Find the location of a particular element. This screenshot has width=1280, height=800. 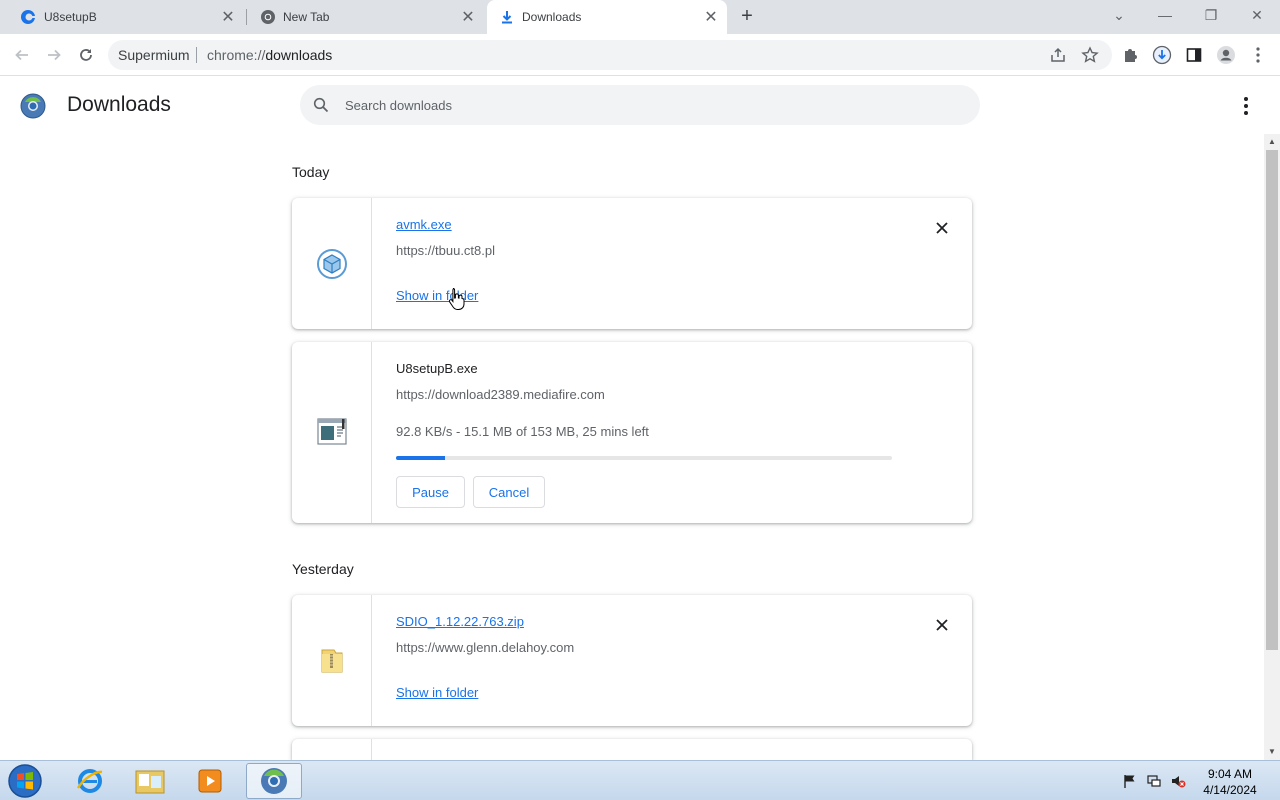

arrow-right-icon is located at coordinates (54, 55).